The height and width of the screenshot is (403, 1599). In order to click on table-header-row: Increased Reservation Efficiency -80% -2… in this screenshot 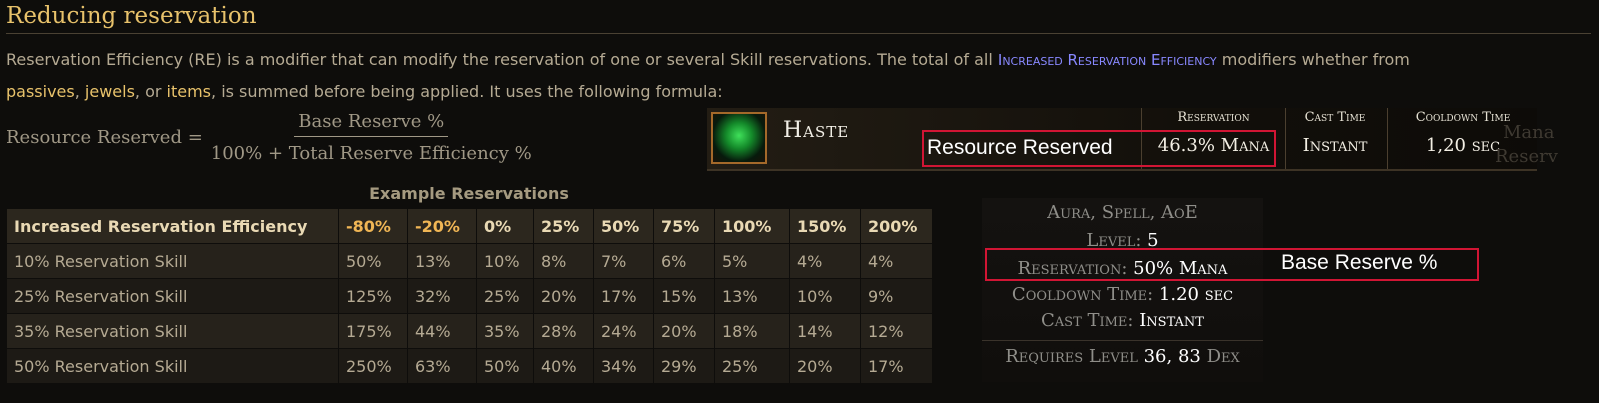, I will do `click(469, 226)`.